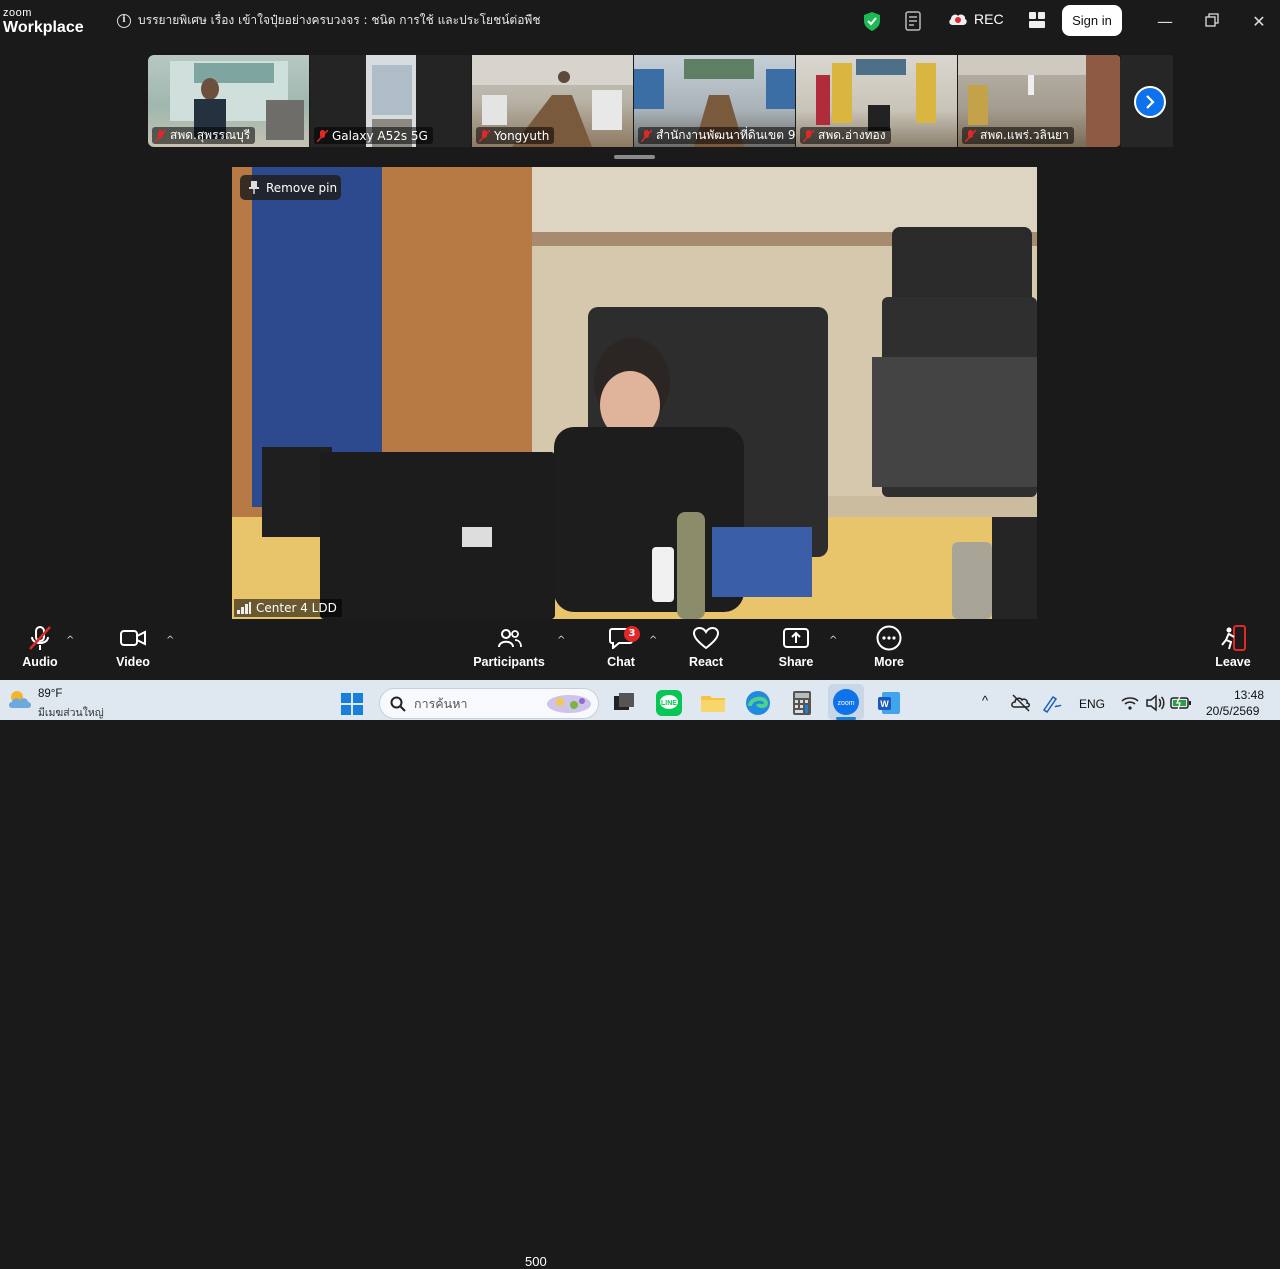  Describe the element at coordinates (624, 703) in the screenshot. I see `task-view-icon` at that location.